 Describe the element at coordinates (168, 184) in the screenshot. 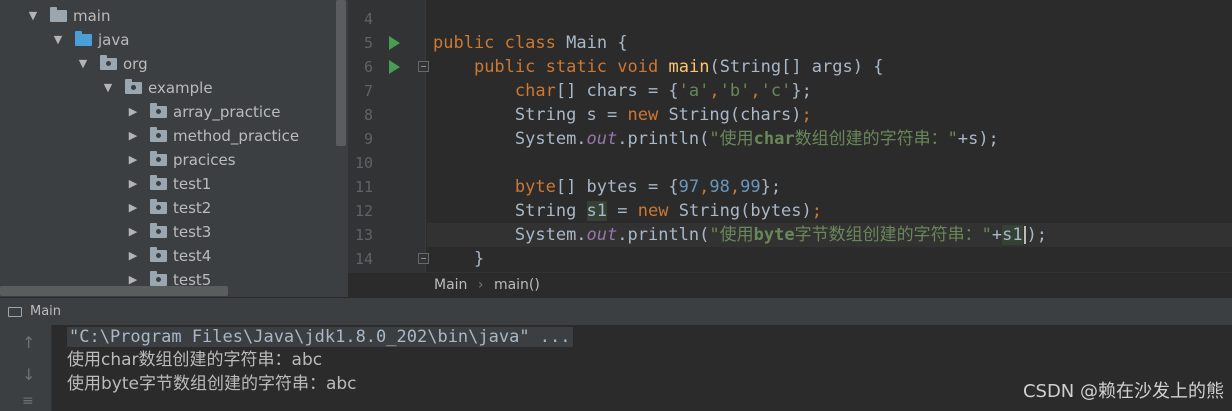

I see `tree-item-test1: ▶ test1` at that location.